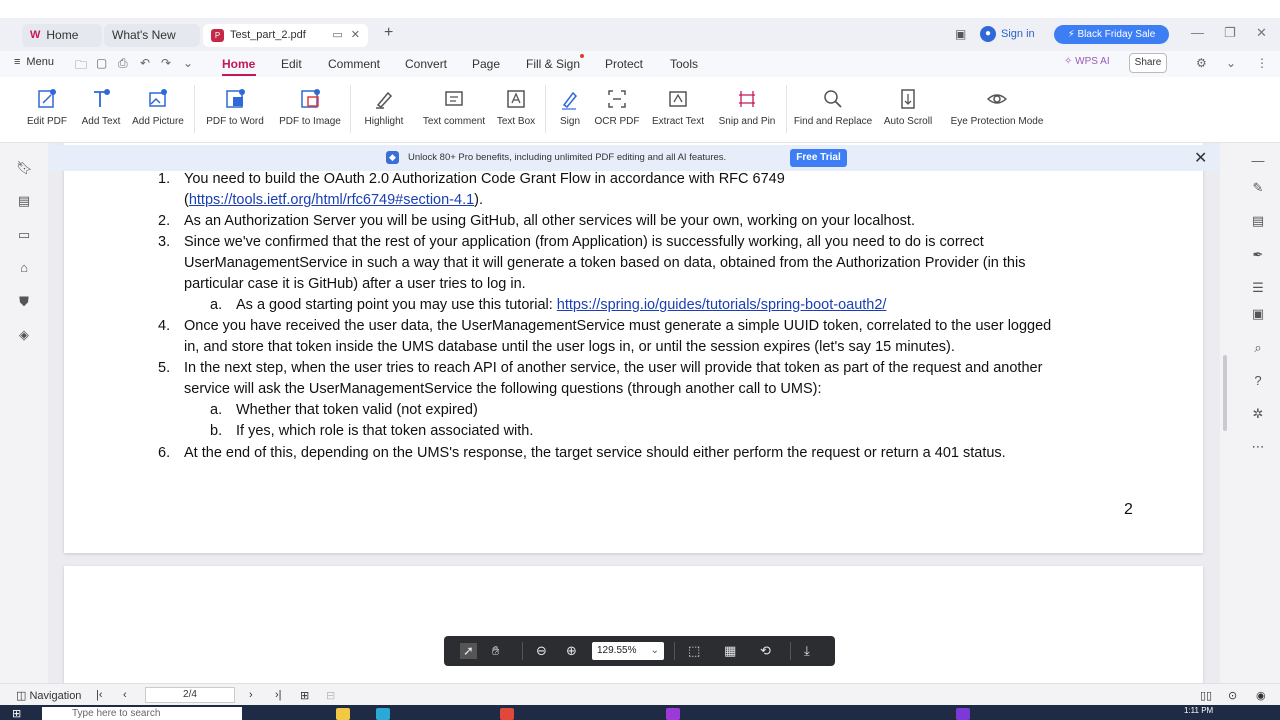 This screenshot has height=720, width=1280. Describe the element at coordinates (48, 695) in the screenshot. I see `navigation-toggle: ◫ Navigation` at that location.